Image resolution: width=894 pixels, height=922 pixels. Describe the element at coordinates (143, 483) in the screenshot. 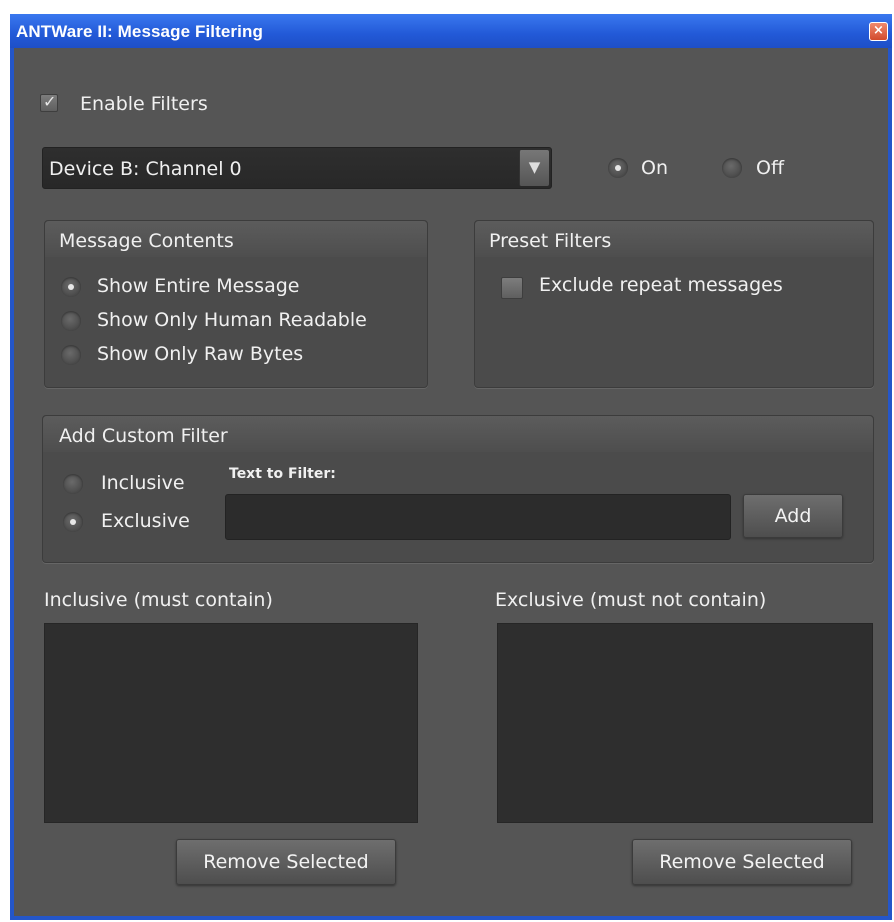

I see `inclusive-label: Inclusive` at that location.